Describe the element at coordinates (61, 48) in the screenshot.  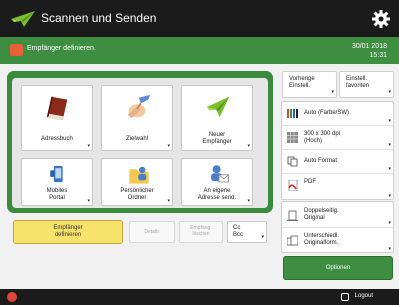
I see `status-message: Empfänger definieren.` at that location.